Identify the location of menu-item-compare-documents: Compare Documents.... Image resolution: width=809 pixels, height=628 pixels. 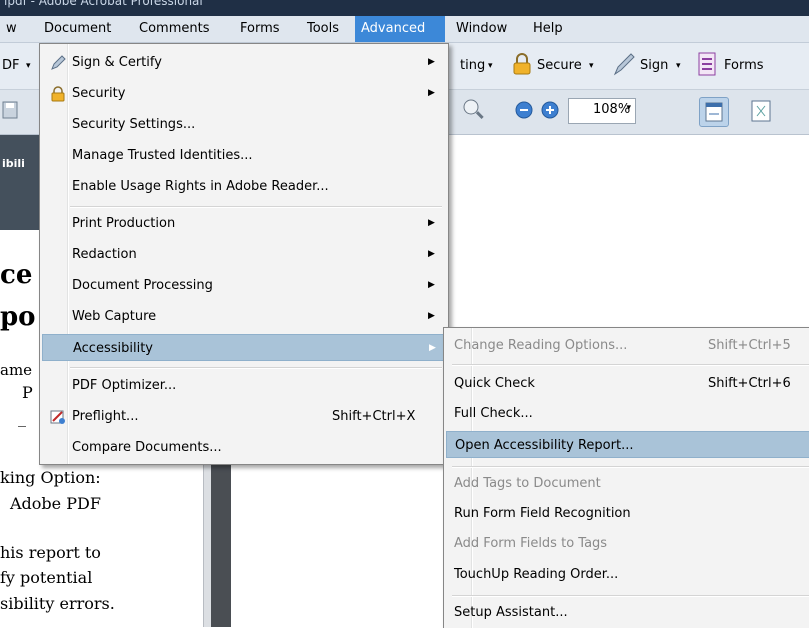
(243, 447).